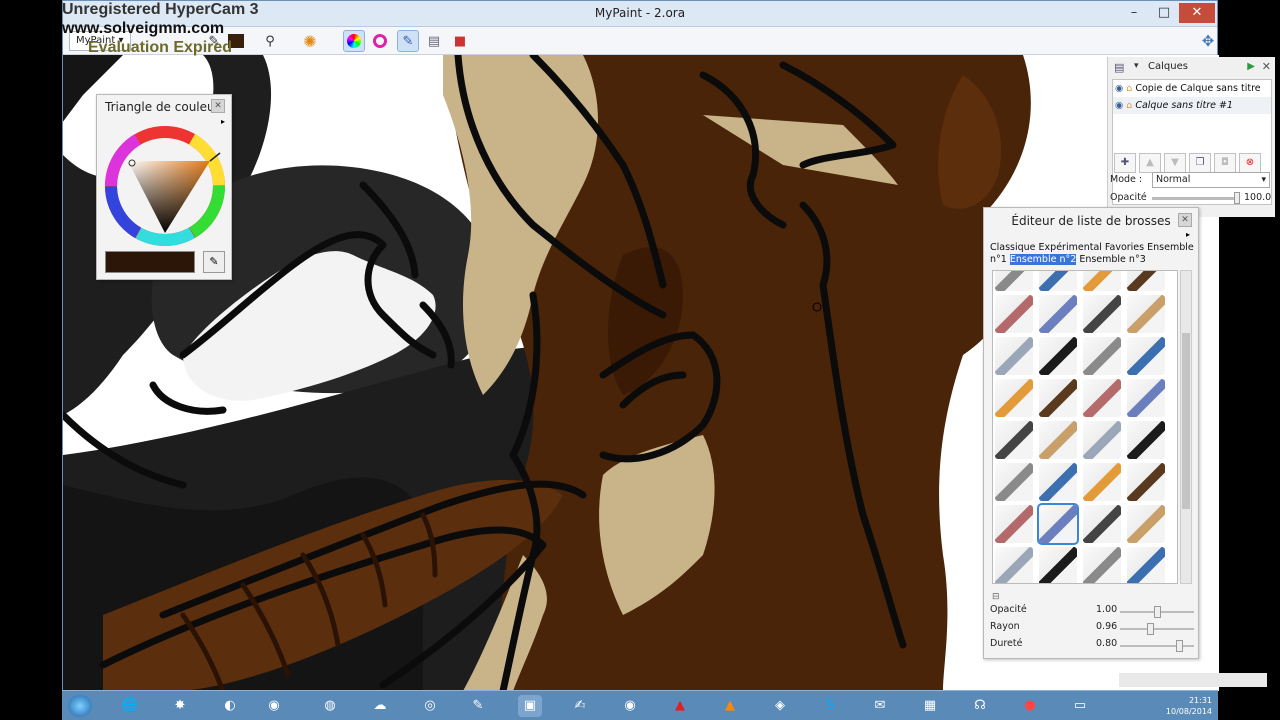 Image resolution: width=1280 pixels, height=720 pixels. I want to click on firefox-icon: ◉, so click(274, 706).